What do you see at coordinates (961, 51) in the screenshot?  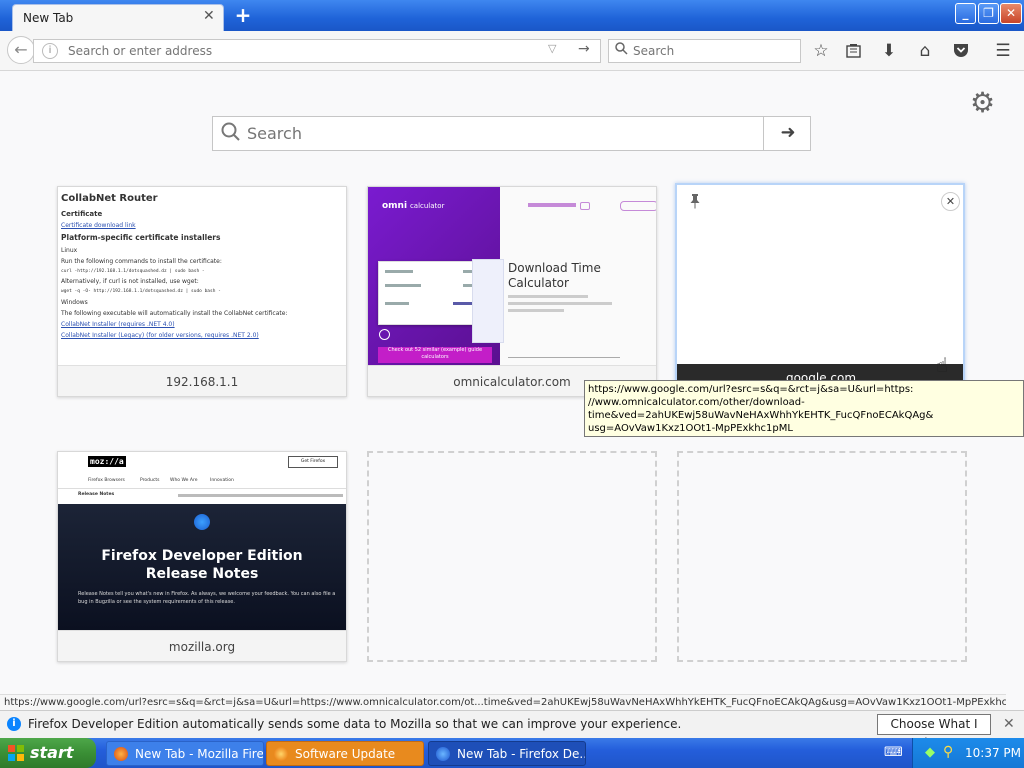 I see `pocket-icon` at bounding box center [961, 51].